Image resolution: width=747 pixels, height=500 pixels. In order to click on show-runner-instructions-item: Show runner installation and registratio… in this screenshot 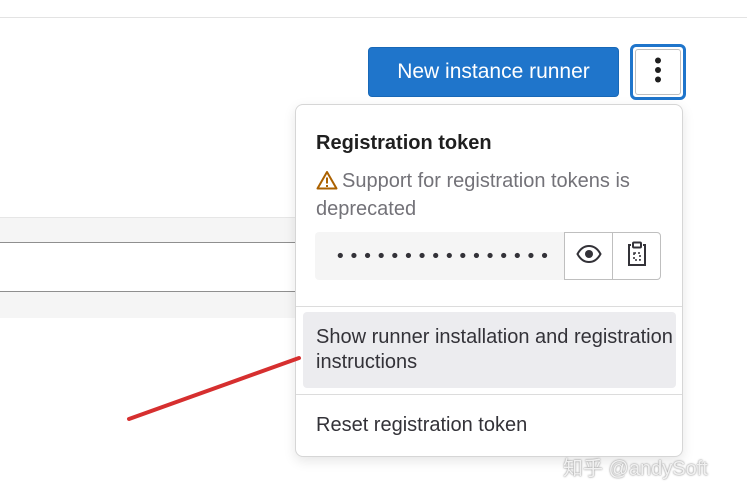, I will do `click(489, 350)`.